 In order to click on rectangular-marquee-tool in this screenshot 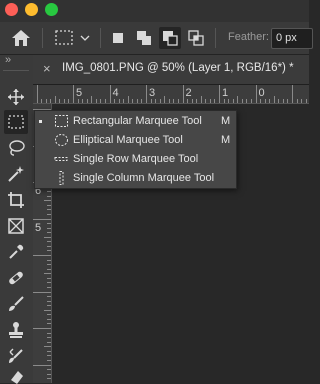, I will do `click(16, 122)`.